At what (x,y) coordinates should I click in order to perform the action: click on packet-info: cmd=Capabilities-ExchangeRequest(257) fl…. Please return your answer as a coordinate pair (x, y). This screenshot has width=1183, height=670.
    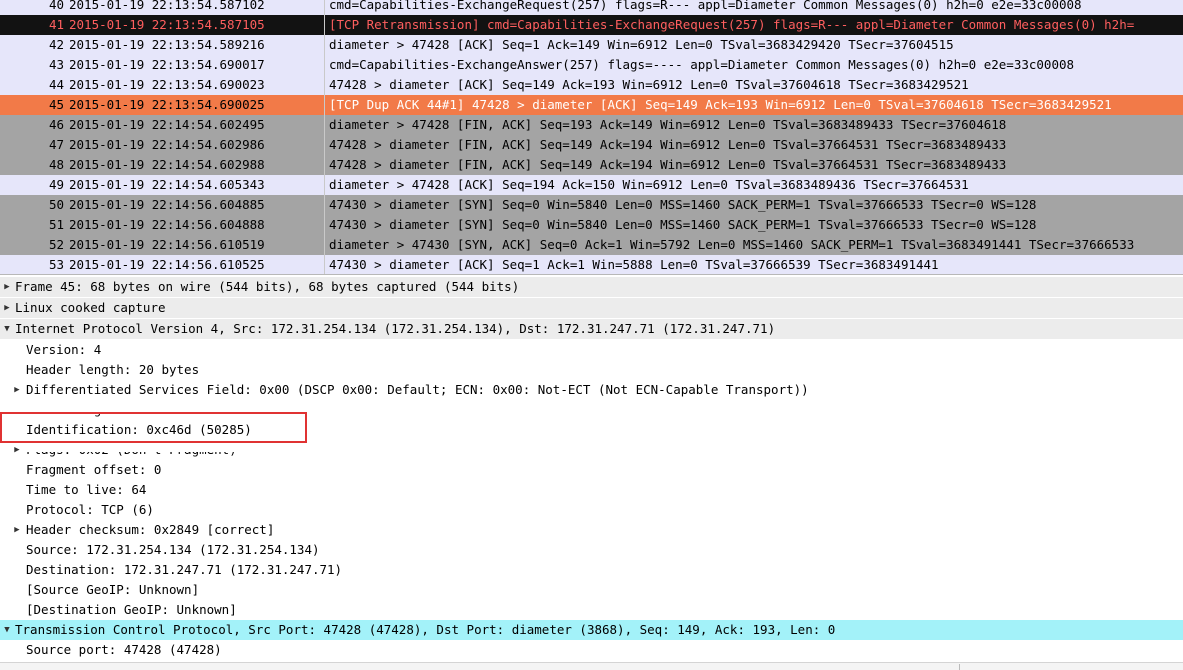
    Looking at the image, I should click on (705, 6).